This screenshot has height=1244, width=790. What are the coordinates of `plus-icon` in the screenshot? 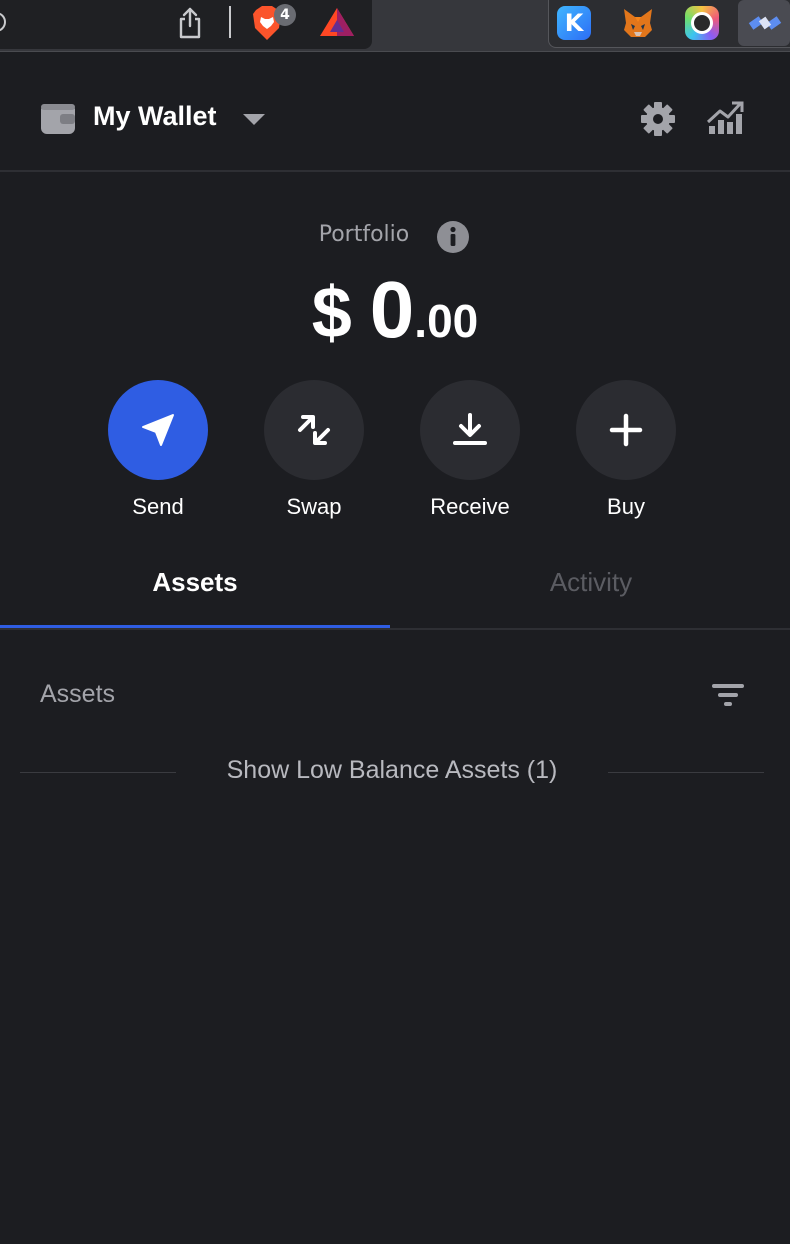 It's located at (626, 430).